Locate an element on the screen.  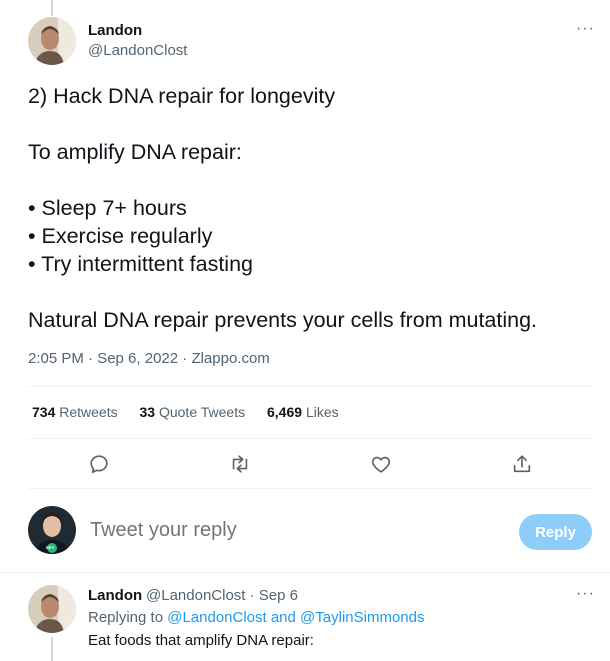
author-name: Landon is located at coordinates (115, 30).